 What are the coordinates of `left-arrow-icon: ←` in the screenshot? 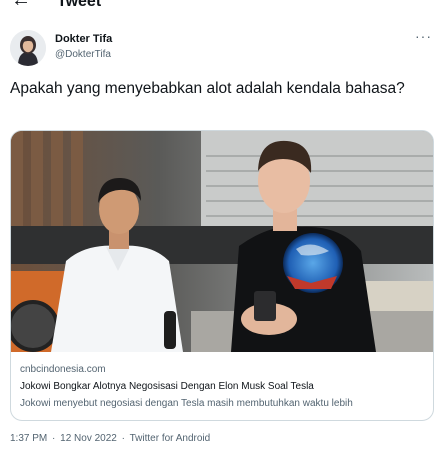 It's located at (21, 5).